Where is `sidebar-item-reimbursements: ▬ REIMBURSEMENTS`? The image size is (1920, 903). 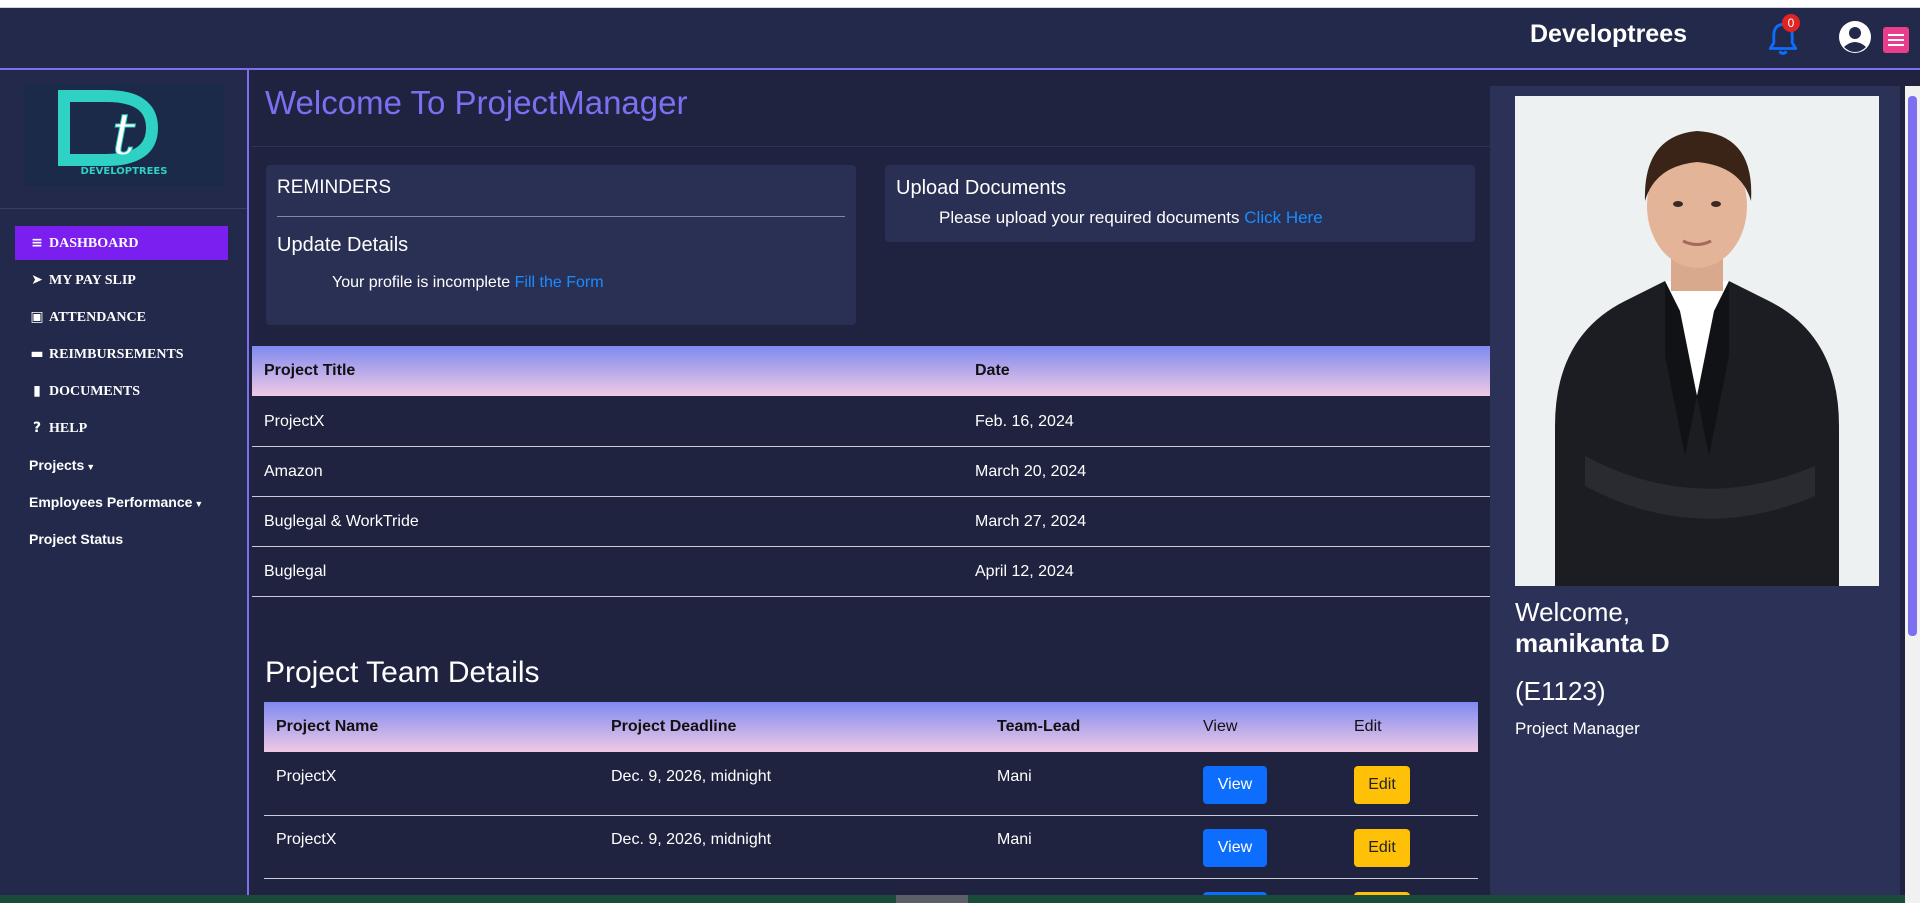
sidebar-item-reimbursements: ▬ REIMBURSEMENTS is located at coordinates (121, 354).